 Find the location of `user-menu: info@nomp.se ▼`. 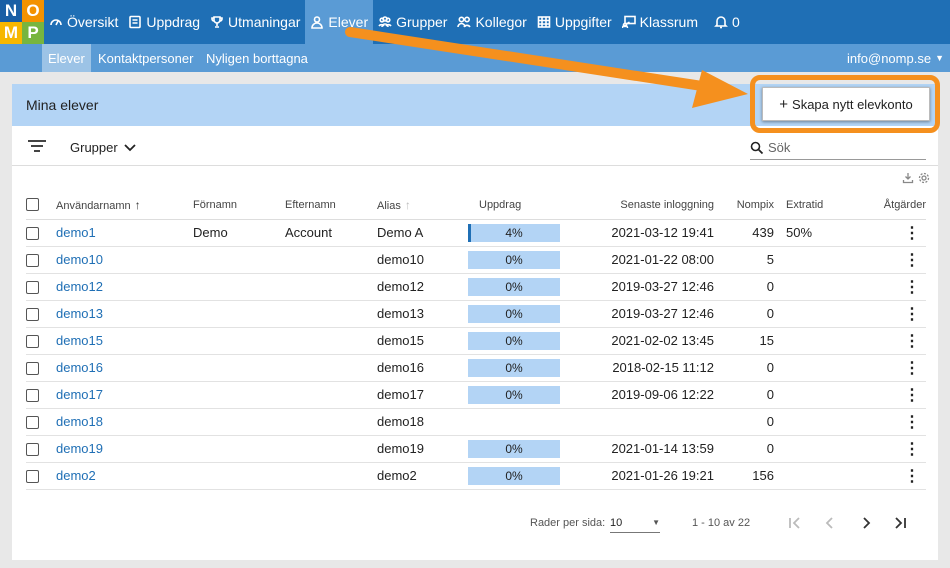

user-menu: info@nomp.se ▼ is located at coordinates (895, 58).